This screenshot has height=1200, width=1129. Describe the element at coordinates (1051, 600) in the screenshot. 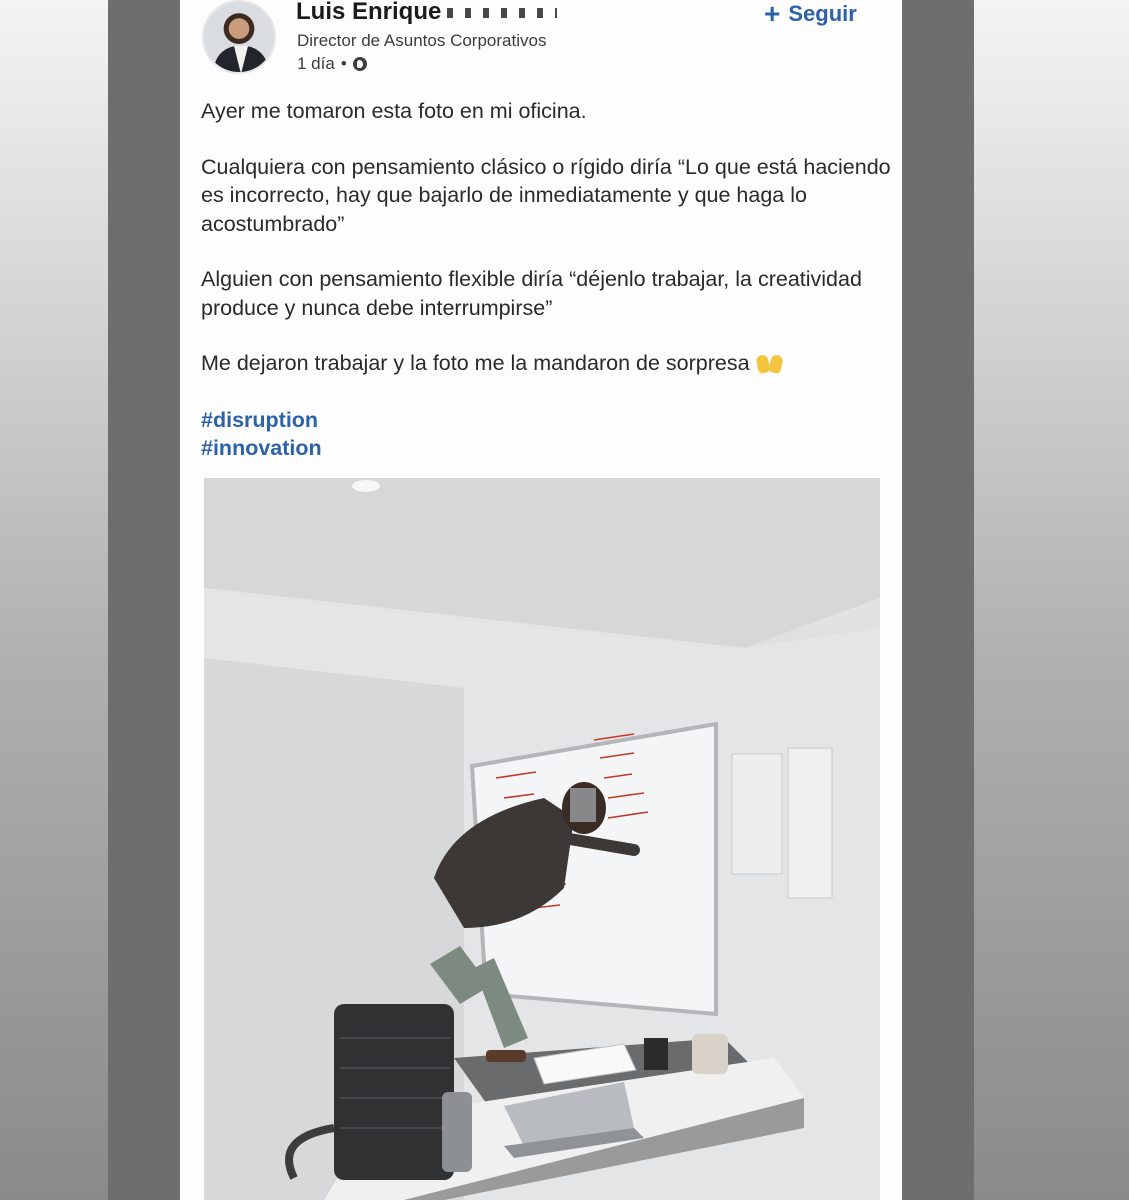

I see `background-right` at that location.